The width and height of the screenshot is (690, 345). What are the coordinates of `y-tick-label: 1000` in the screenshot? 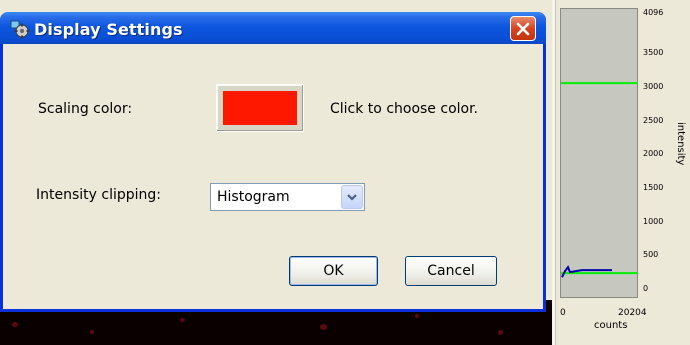 It's located at (653, 221).